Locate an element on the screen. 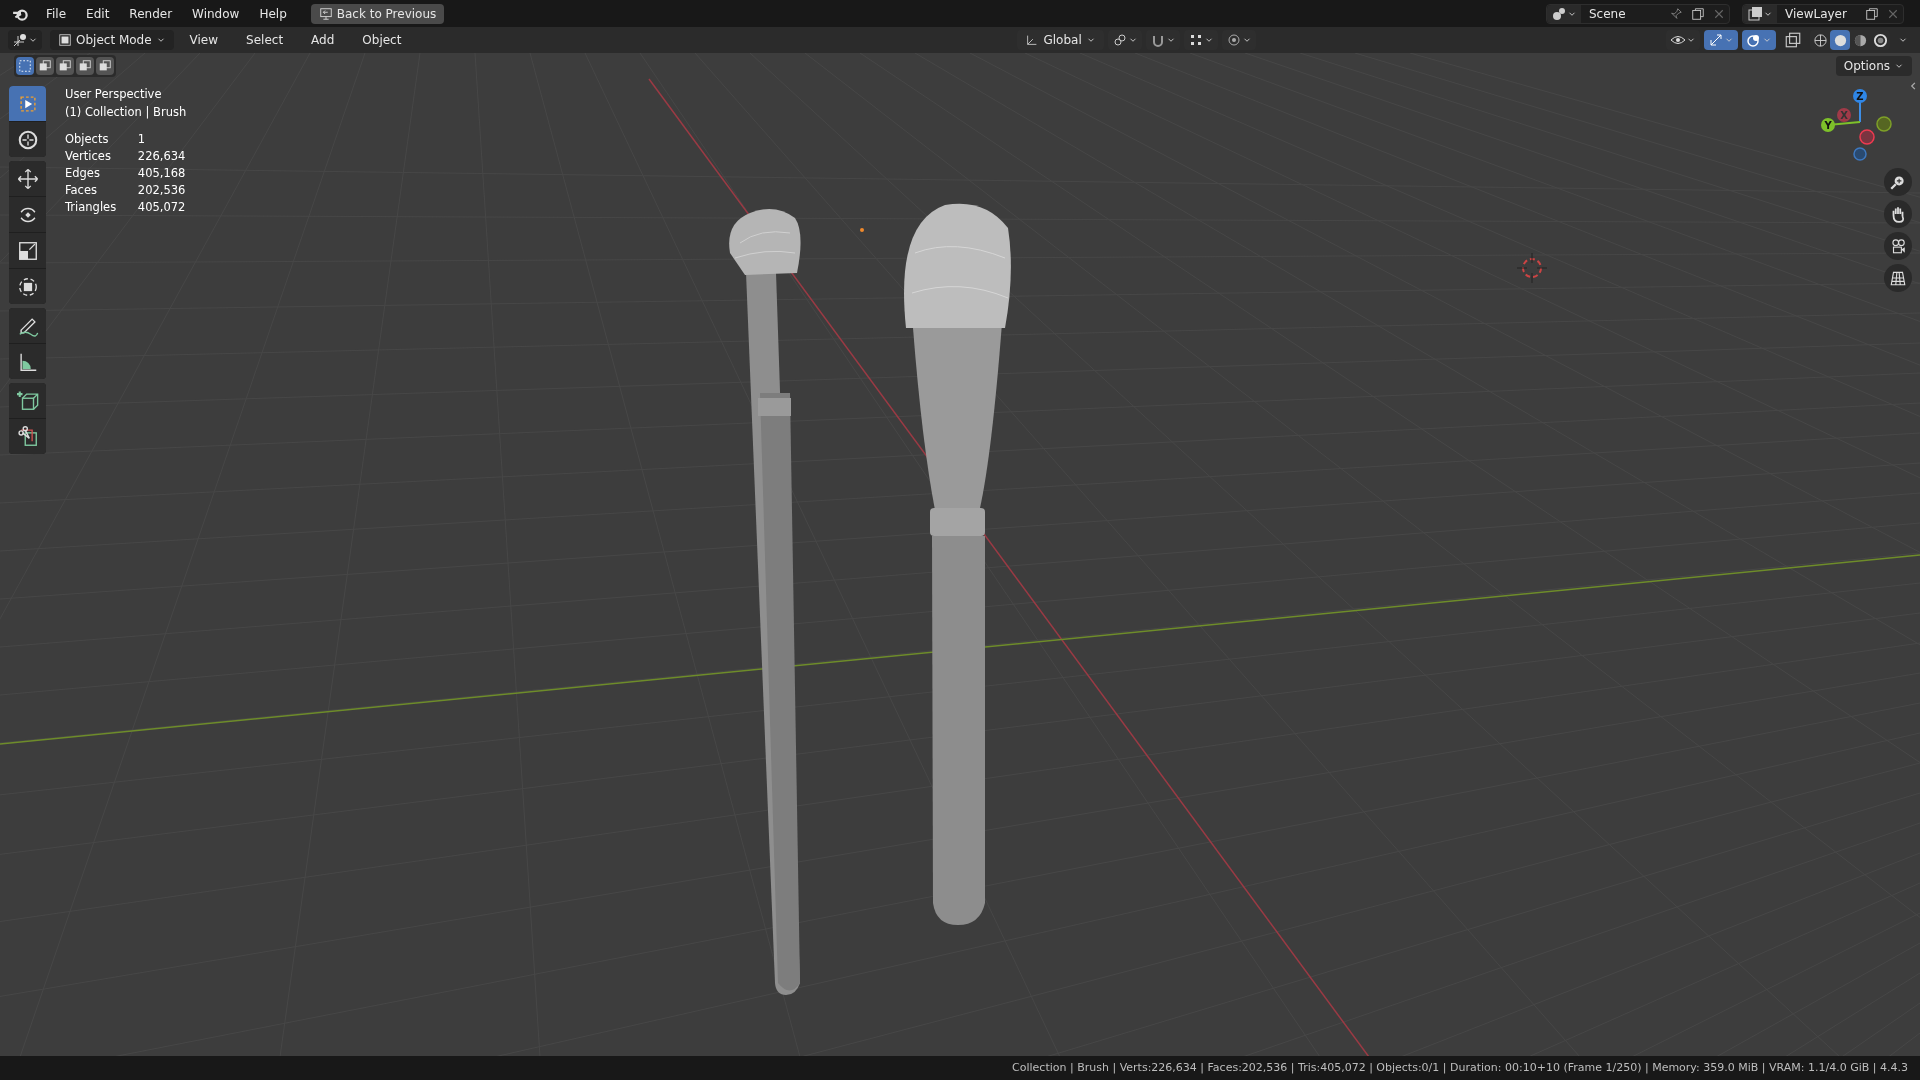  mode-dropdown: Object Mode is located at coordinates (112, 40).